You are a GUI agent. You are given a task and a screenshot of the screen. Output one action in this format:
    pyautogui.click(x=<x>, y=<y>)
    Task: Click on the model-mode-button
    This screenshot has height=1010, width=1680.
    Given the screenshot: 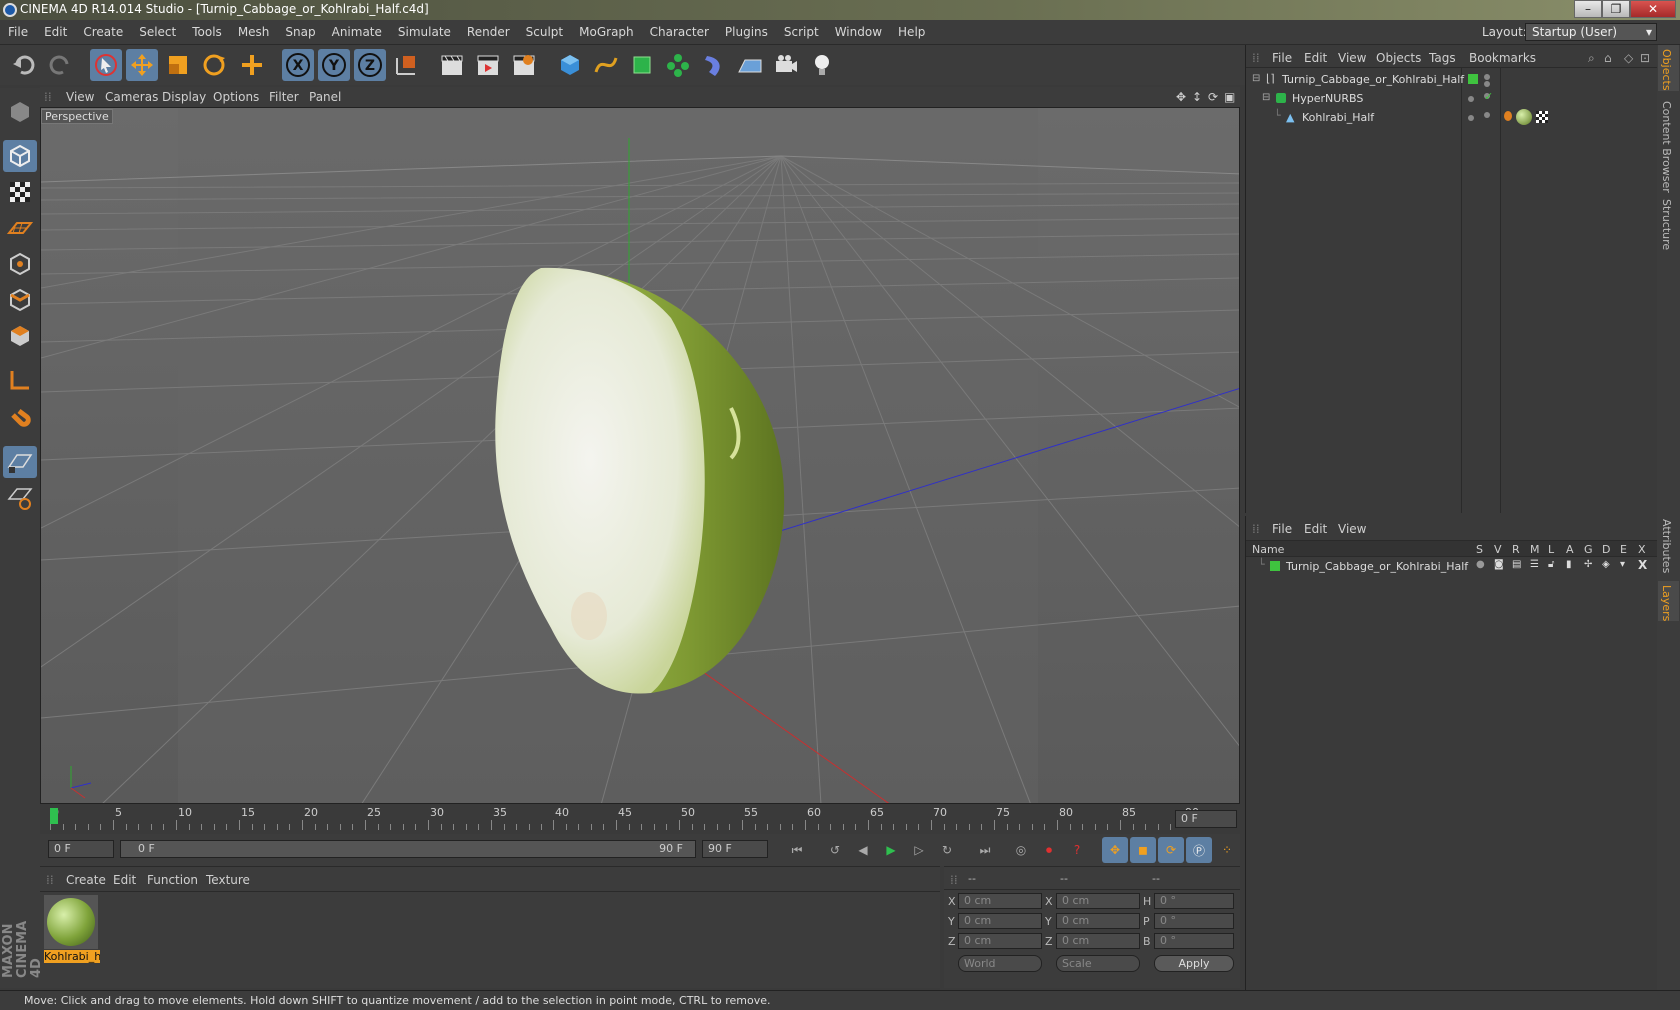 What is the action you would take?
    pyautogui.click(x=20, y=156)
    